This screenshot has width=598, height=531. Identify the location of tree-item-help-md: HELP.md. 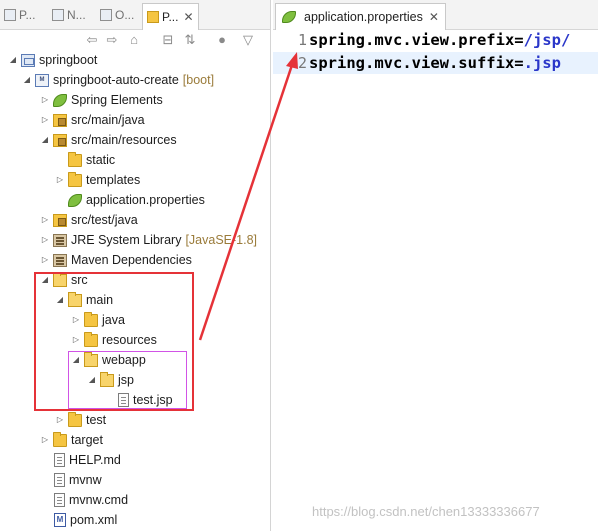
(87, 460).